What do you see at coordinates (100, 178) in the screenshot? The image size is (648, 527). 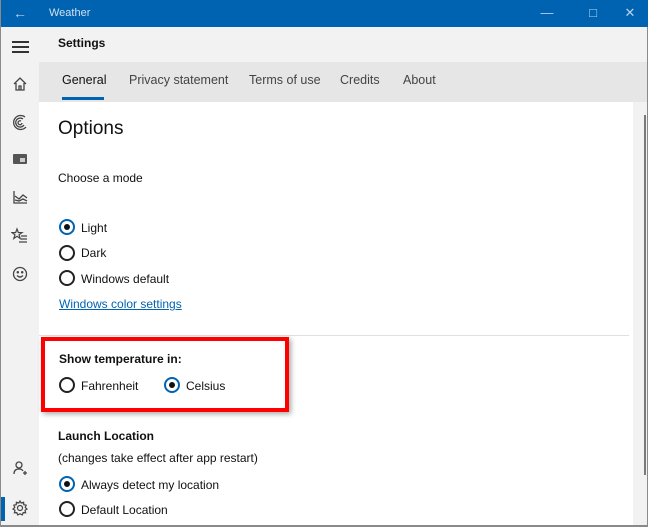 I see `mode-label: Choose a mode` at bounding box center [100, 178].